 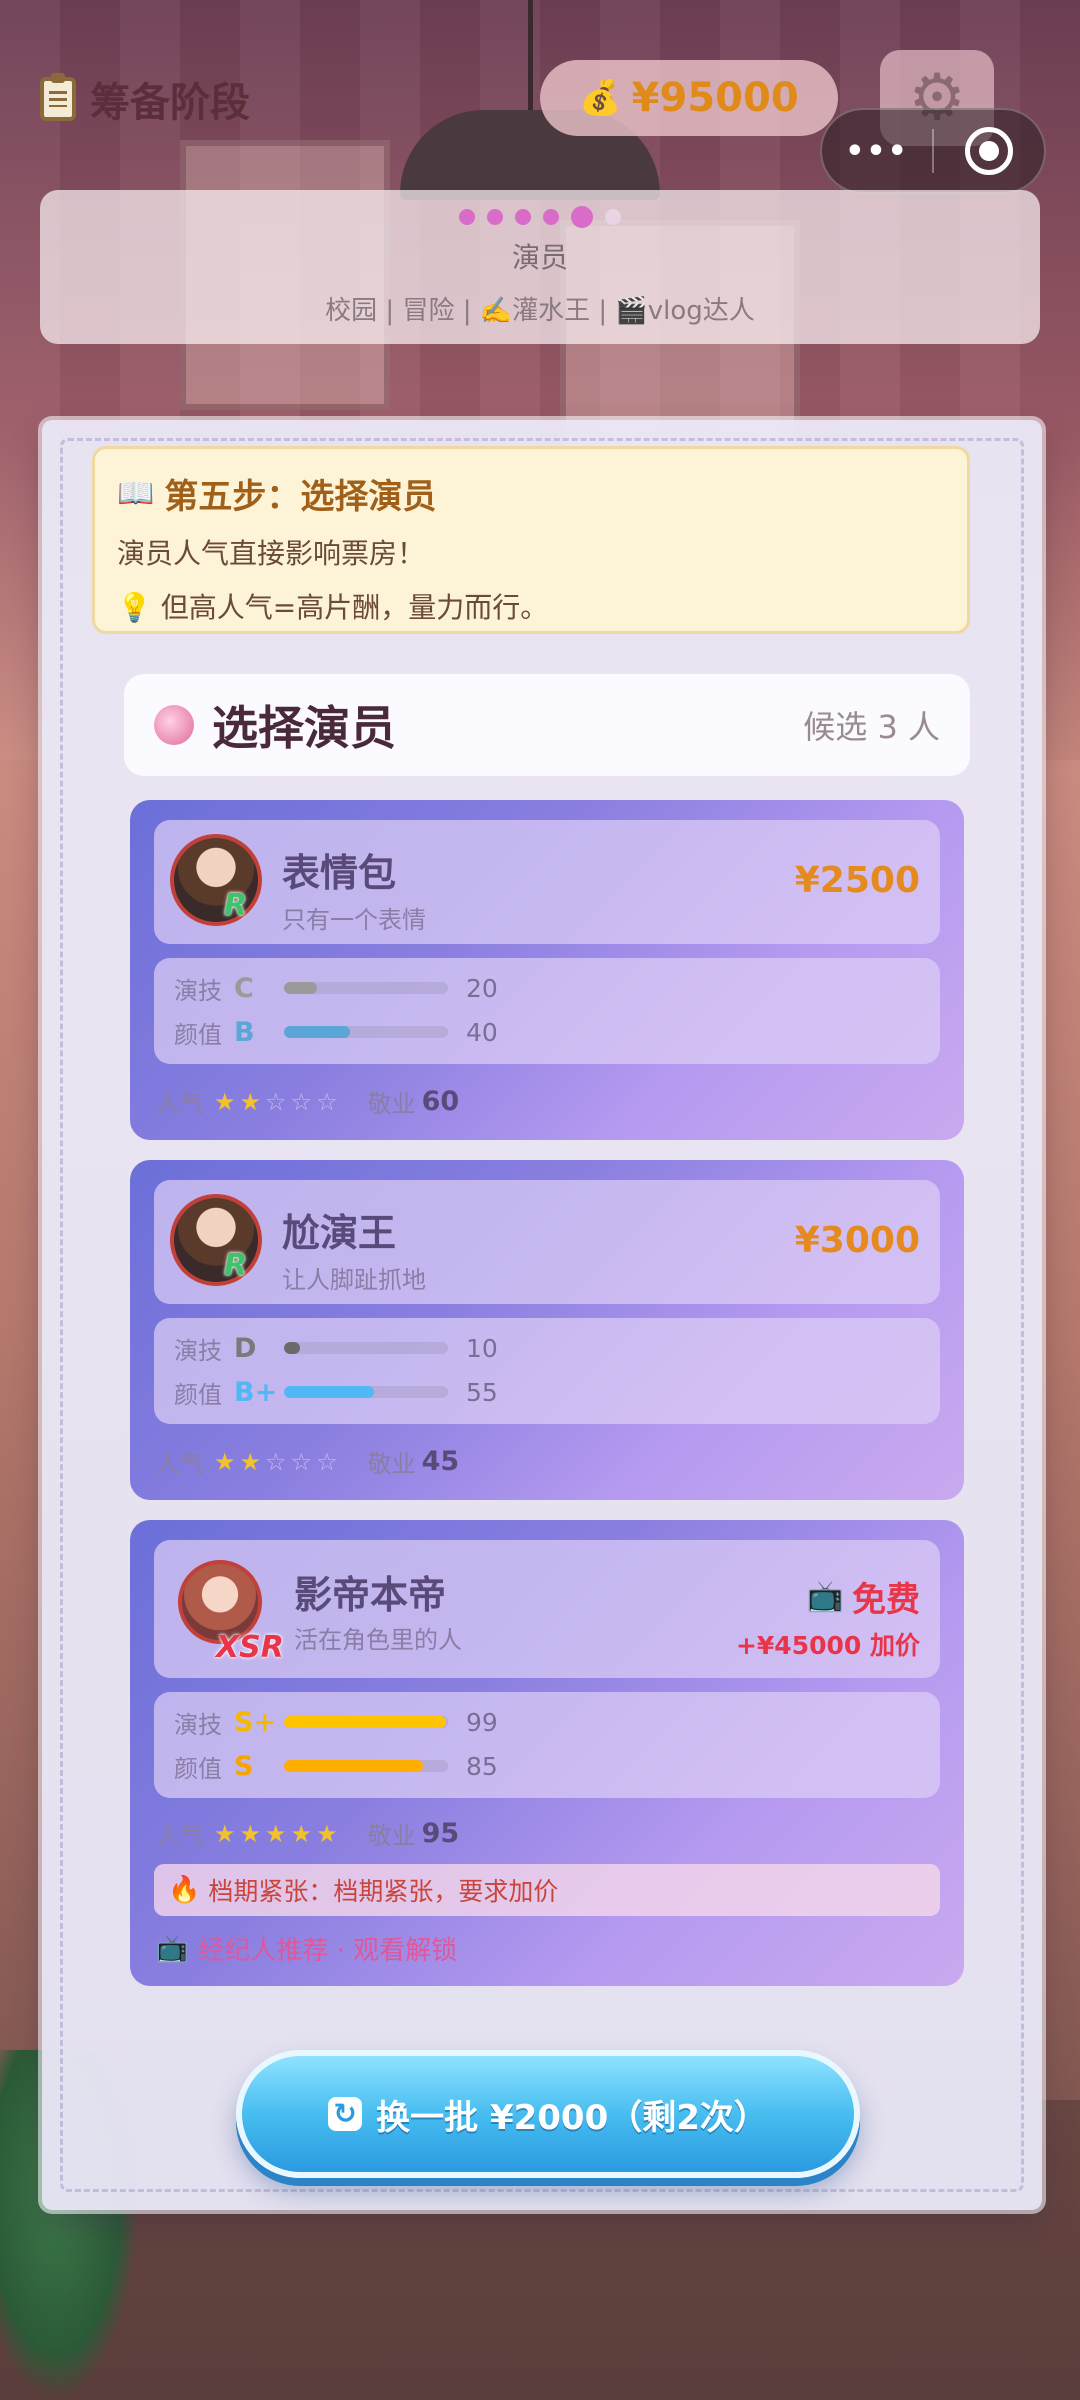 What do you see at coordinates (540, 217) in the screenshot?
I see `step-dots` at bounding box center [540, 217].